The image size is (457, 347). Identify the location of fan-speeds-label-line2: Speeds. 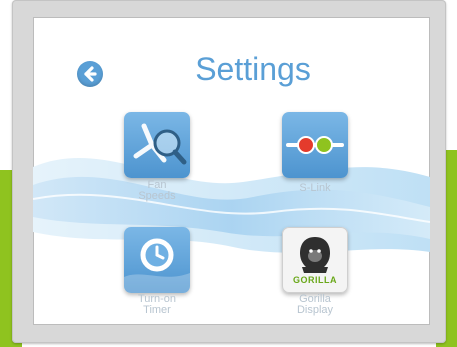
(157, 196).